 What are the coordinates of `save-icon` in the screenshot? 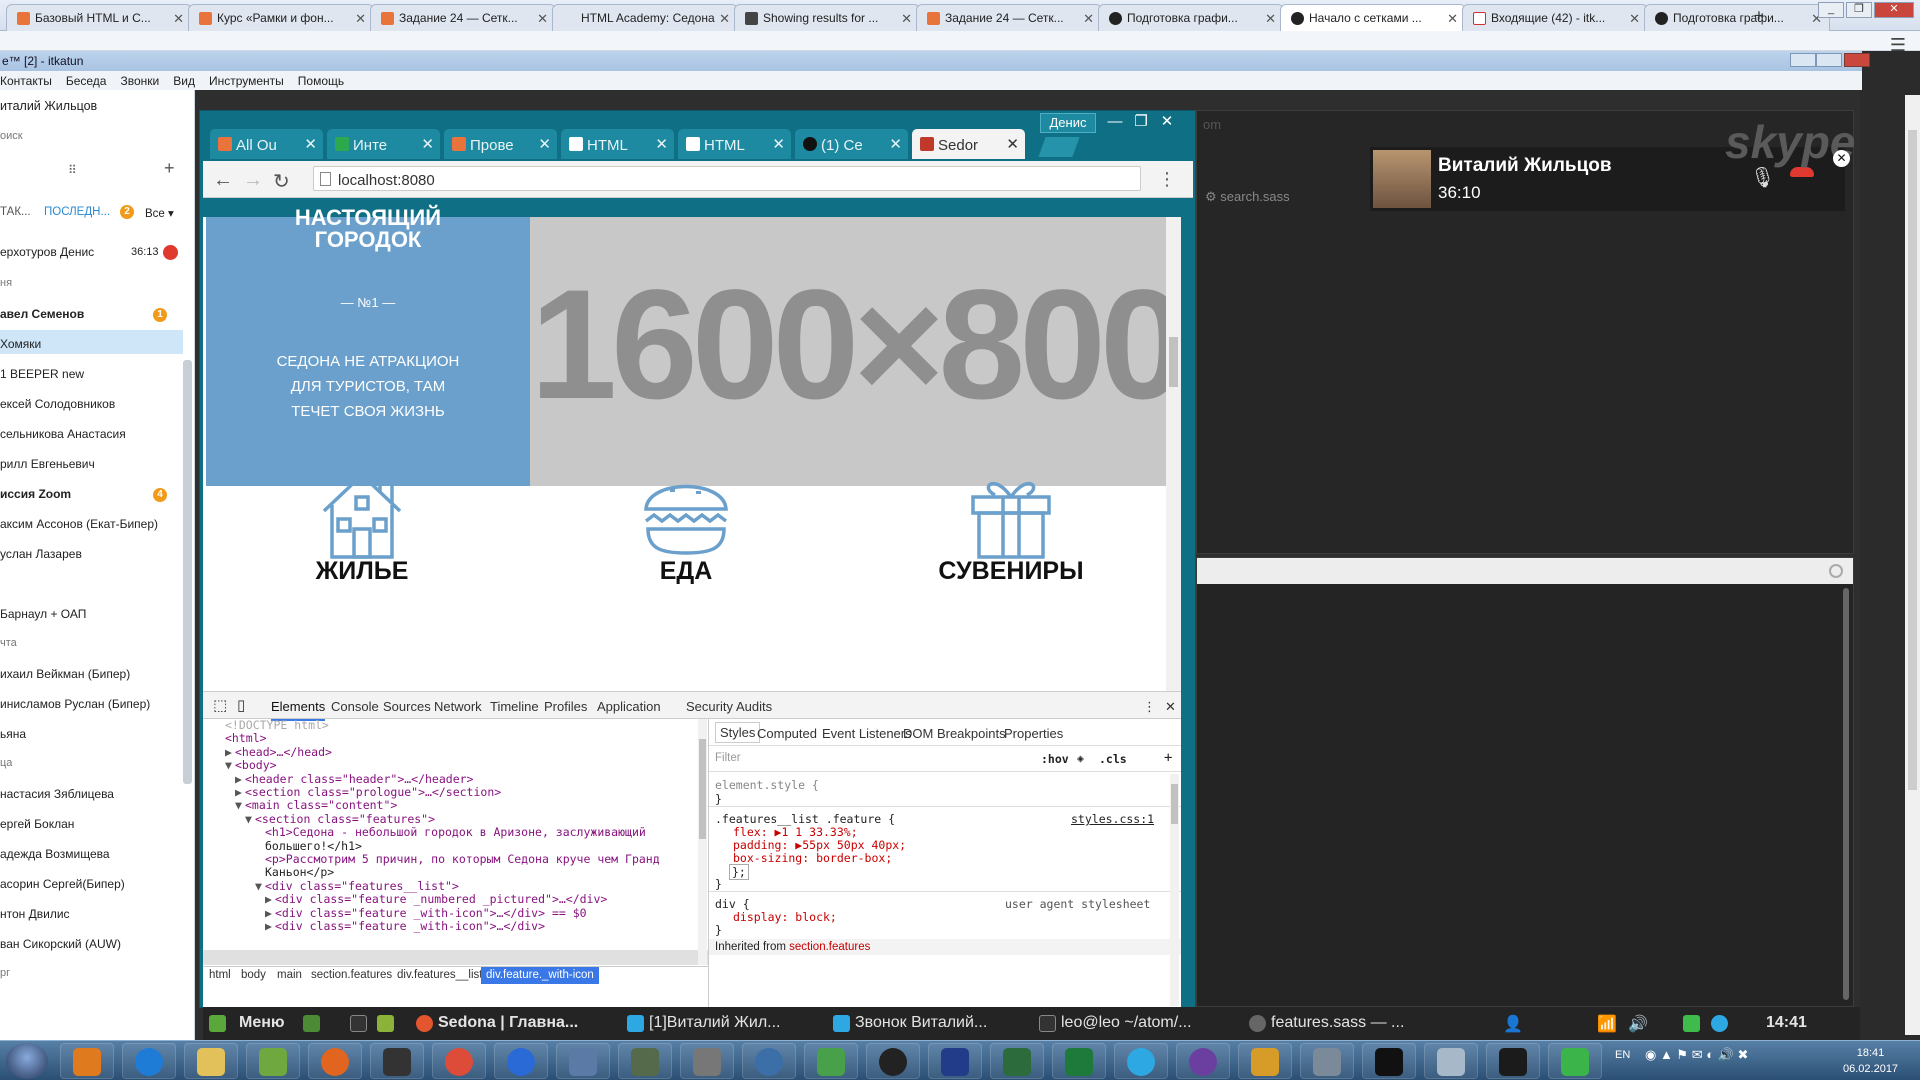 It's located at (955, 1062).